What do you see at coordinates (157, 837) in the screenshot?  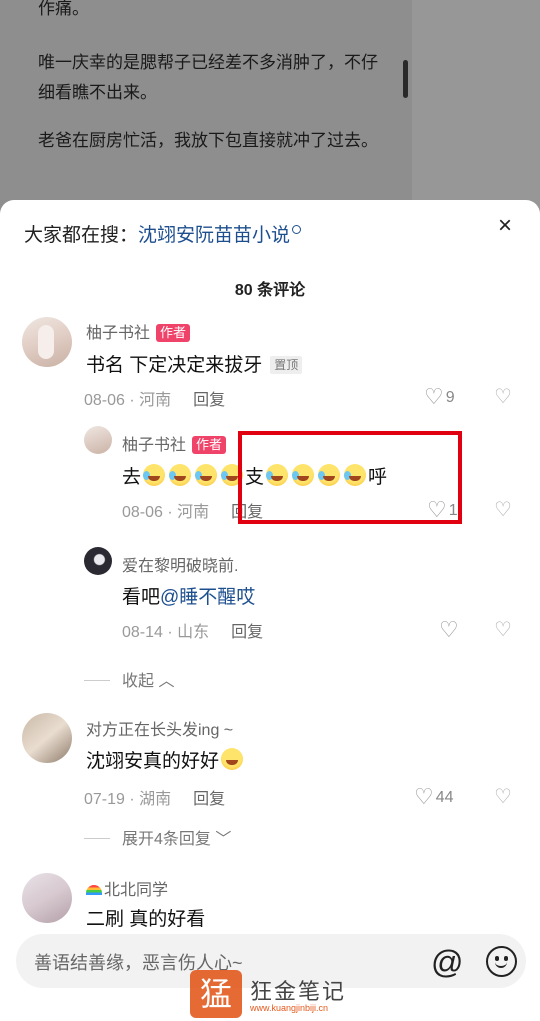 I see `expand-replies-button: 展开4条回复 ﹀` at bounding box center [157, 837].